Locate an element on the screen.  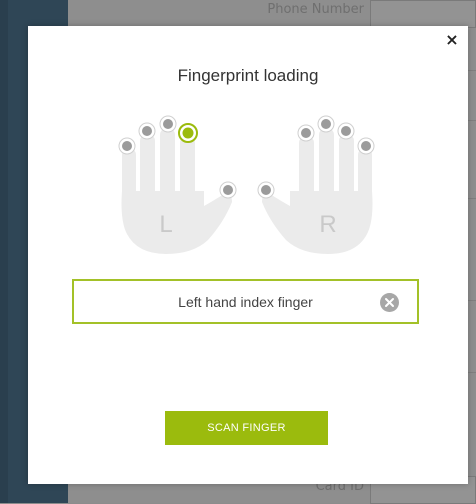
selected-finger-text: Left hand index finger is located at coordinates (245, 302).